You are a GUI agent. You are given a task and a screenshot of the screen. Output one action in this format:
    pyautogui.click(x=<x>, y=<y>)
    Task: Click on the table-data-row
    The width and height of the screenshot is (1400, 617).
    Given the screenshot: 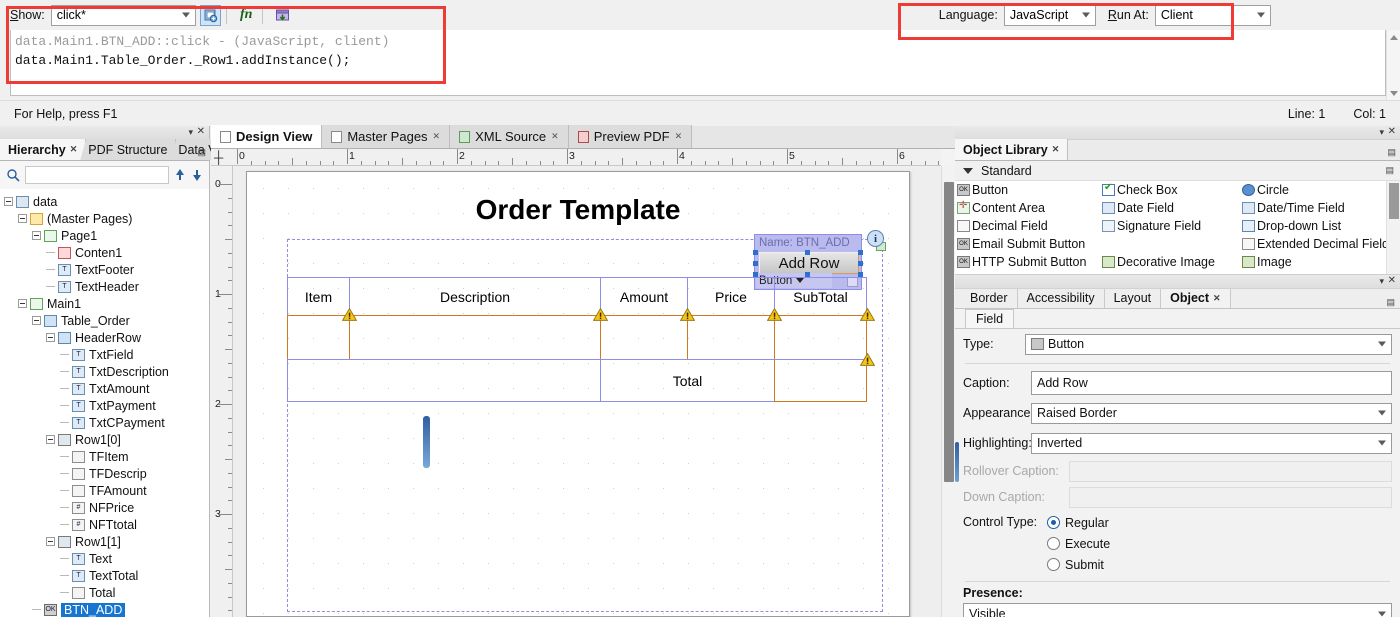 What is the action you would take?
    pyautogui.click(x=577, y=337)
    